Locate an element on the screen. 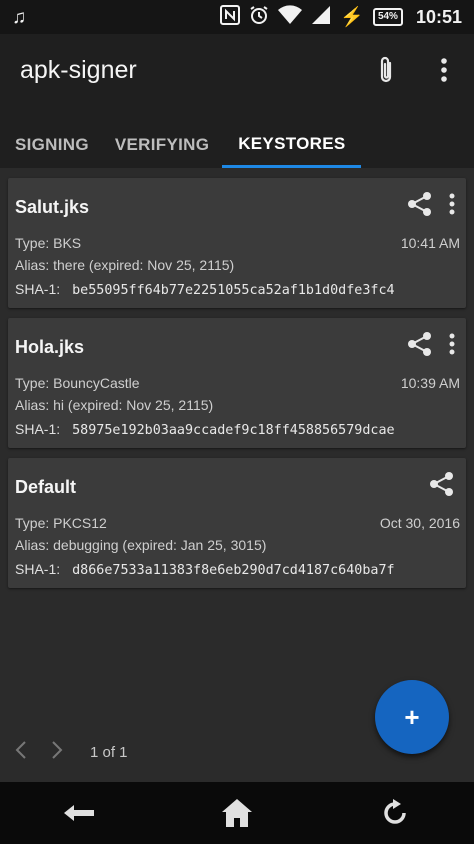 The image size is (474, 844). keystore-name: Default is located at coordinates (46, 487).